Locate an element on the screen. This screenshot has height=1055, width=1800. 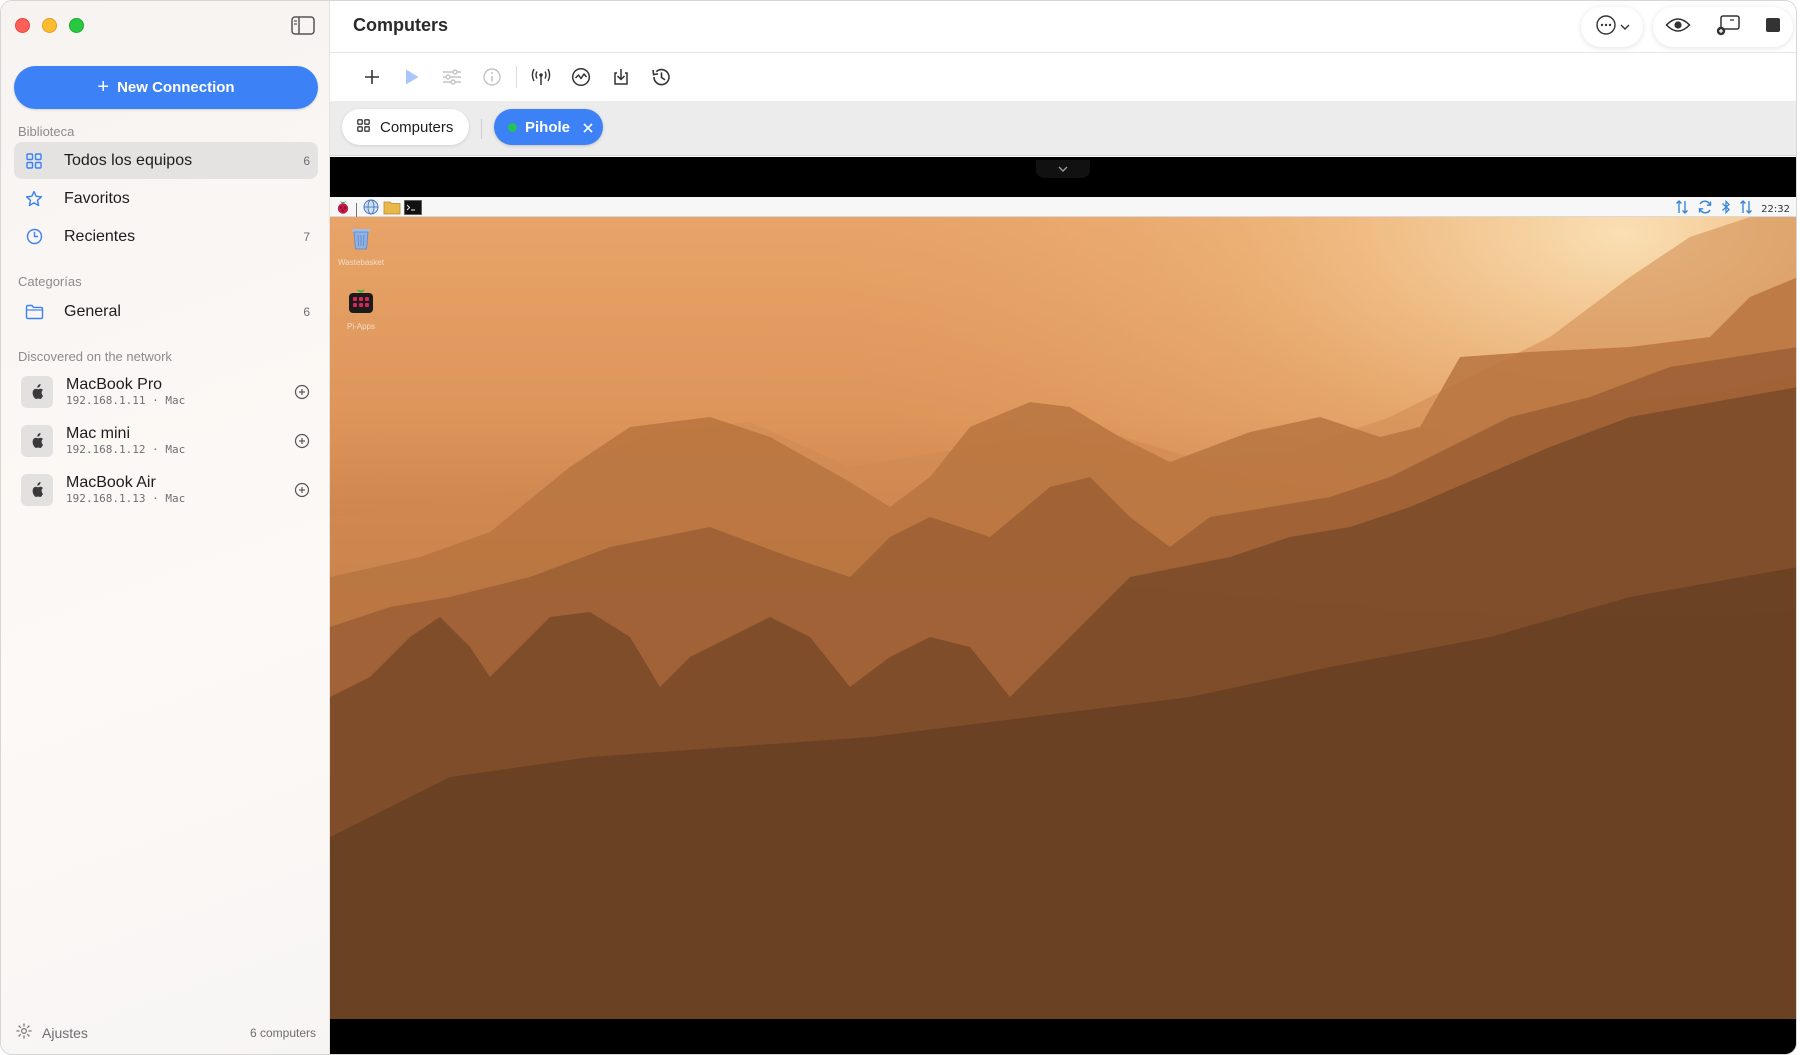
settings-button: Ajustes is located at coordinates (52, 1033).